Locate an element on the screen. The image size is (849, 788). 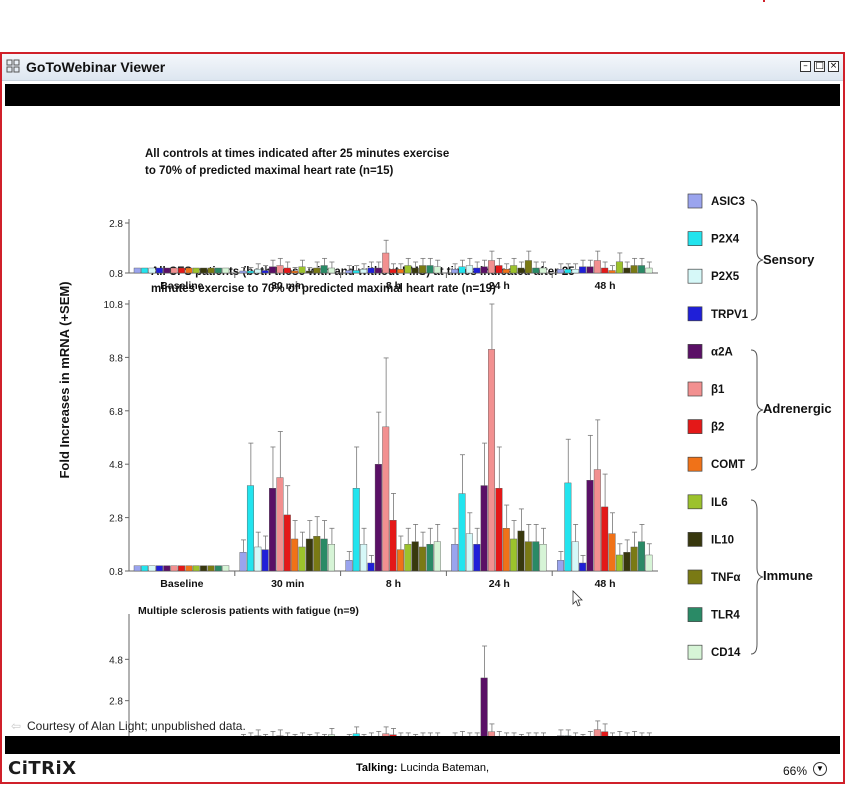
legend-item: CD14 is located at coordinates (714, 652).